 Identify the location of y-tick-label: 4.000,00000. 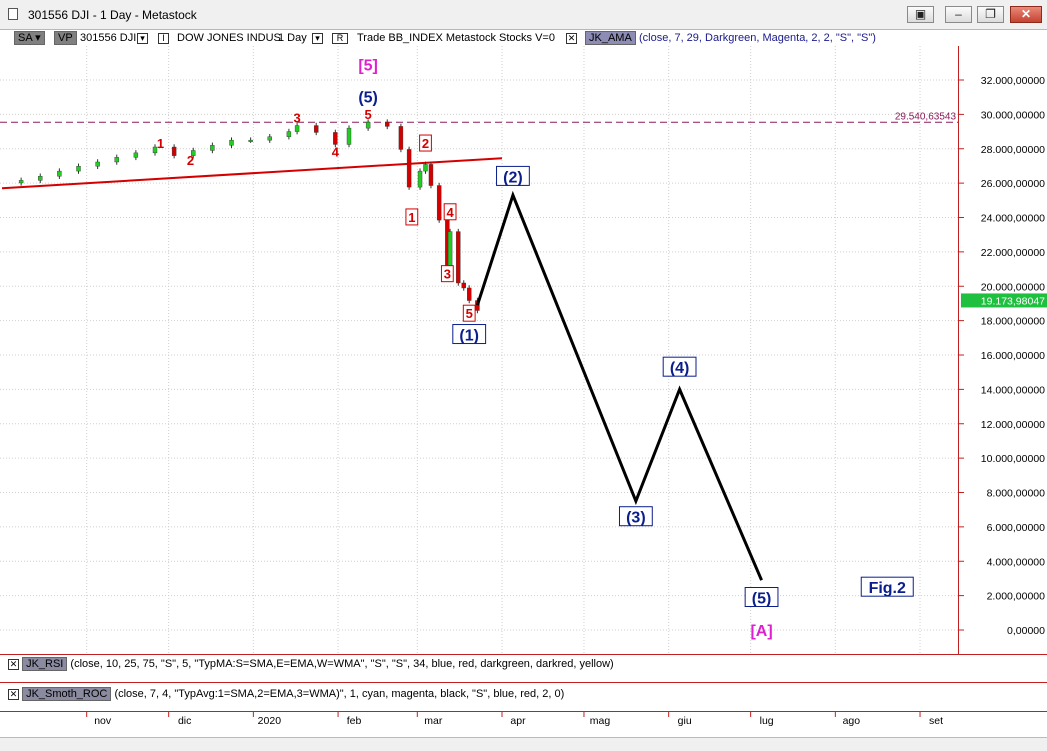
(1016, 562).